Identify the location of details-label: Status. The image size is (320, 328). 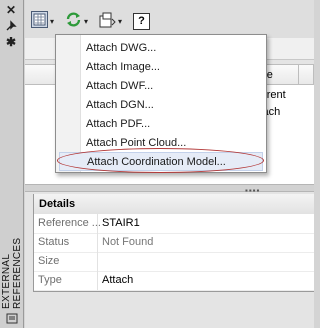
(54, 242).